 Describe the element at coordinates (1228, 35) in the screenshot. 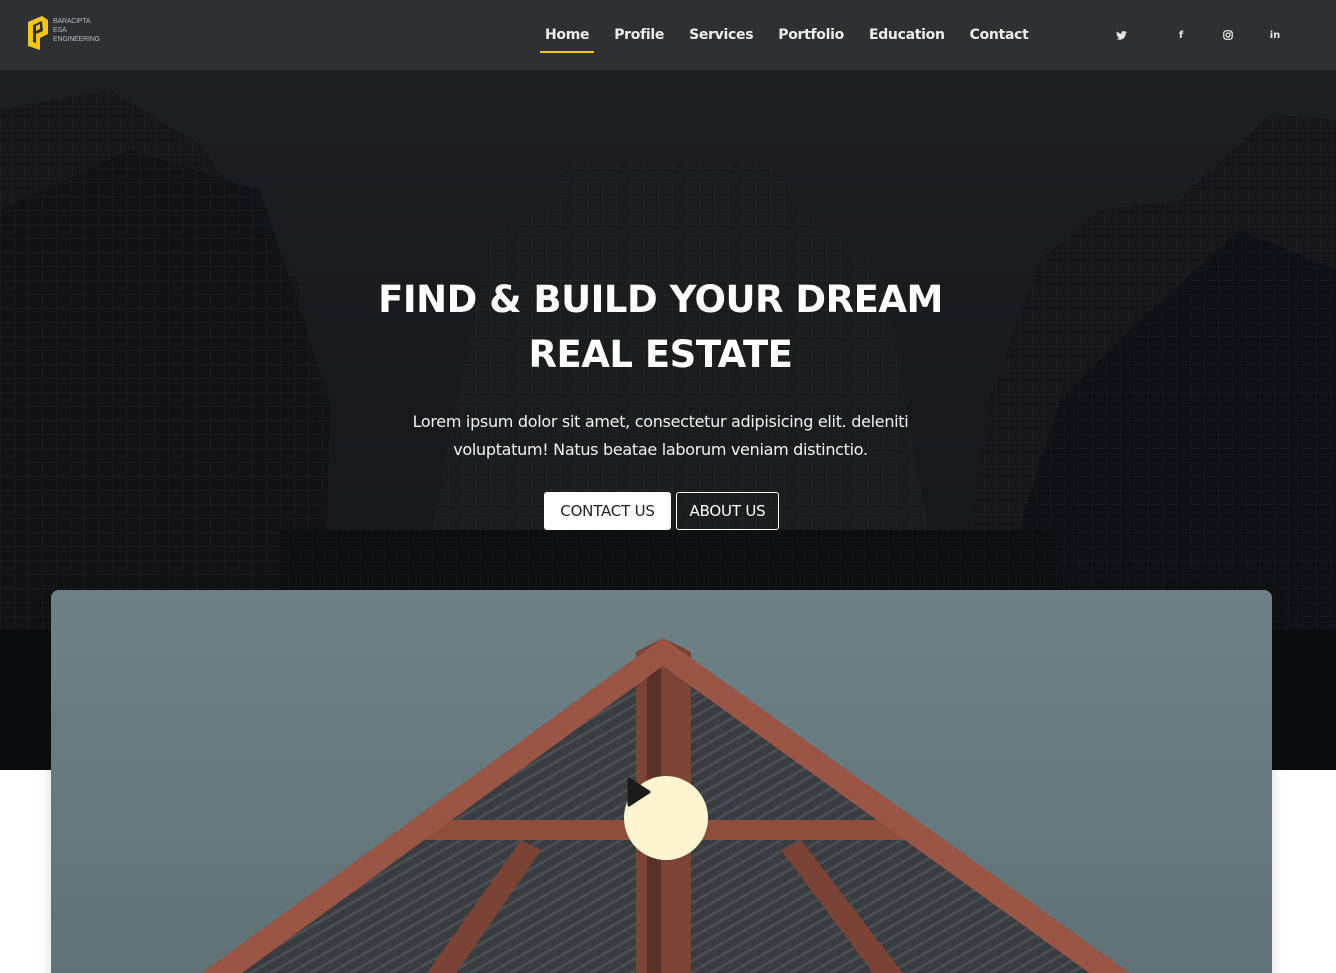

I see `instagram-icon` at that location.